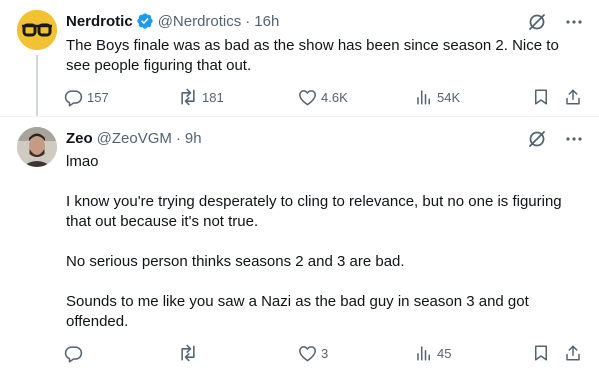 The height and width of the screenshot is (376, 599). I want to click on like-count: 4.6K, so click(334, 97).